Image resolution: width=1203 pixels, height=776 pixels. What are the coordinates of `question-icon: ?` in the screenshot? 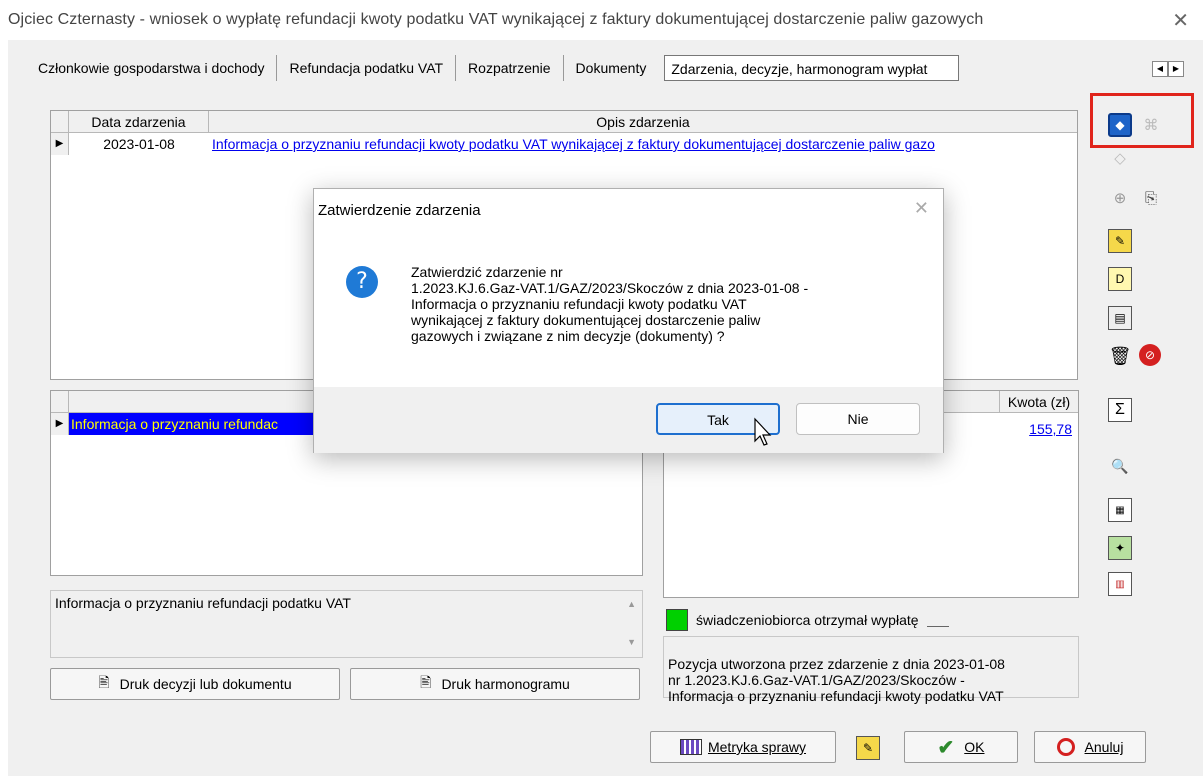 It's located at (362, 282).